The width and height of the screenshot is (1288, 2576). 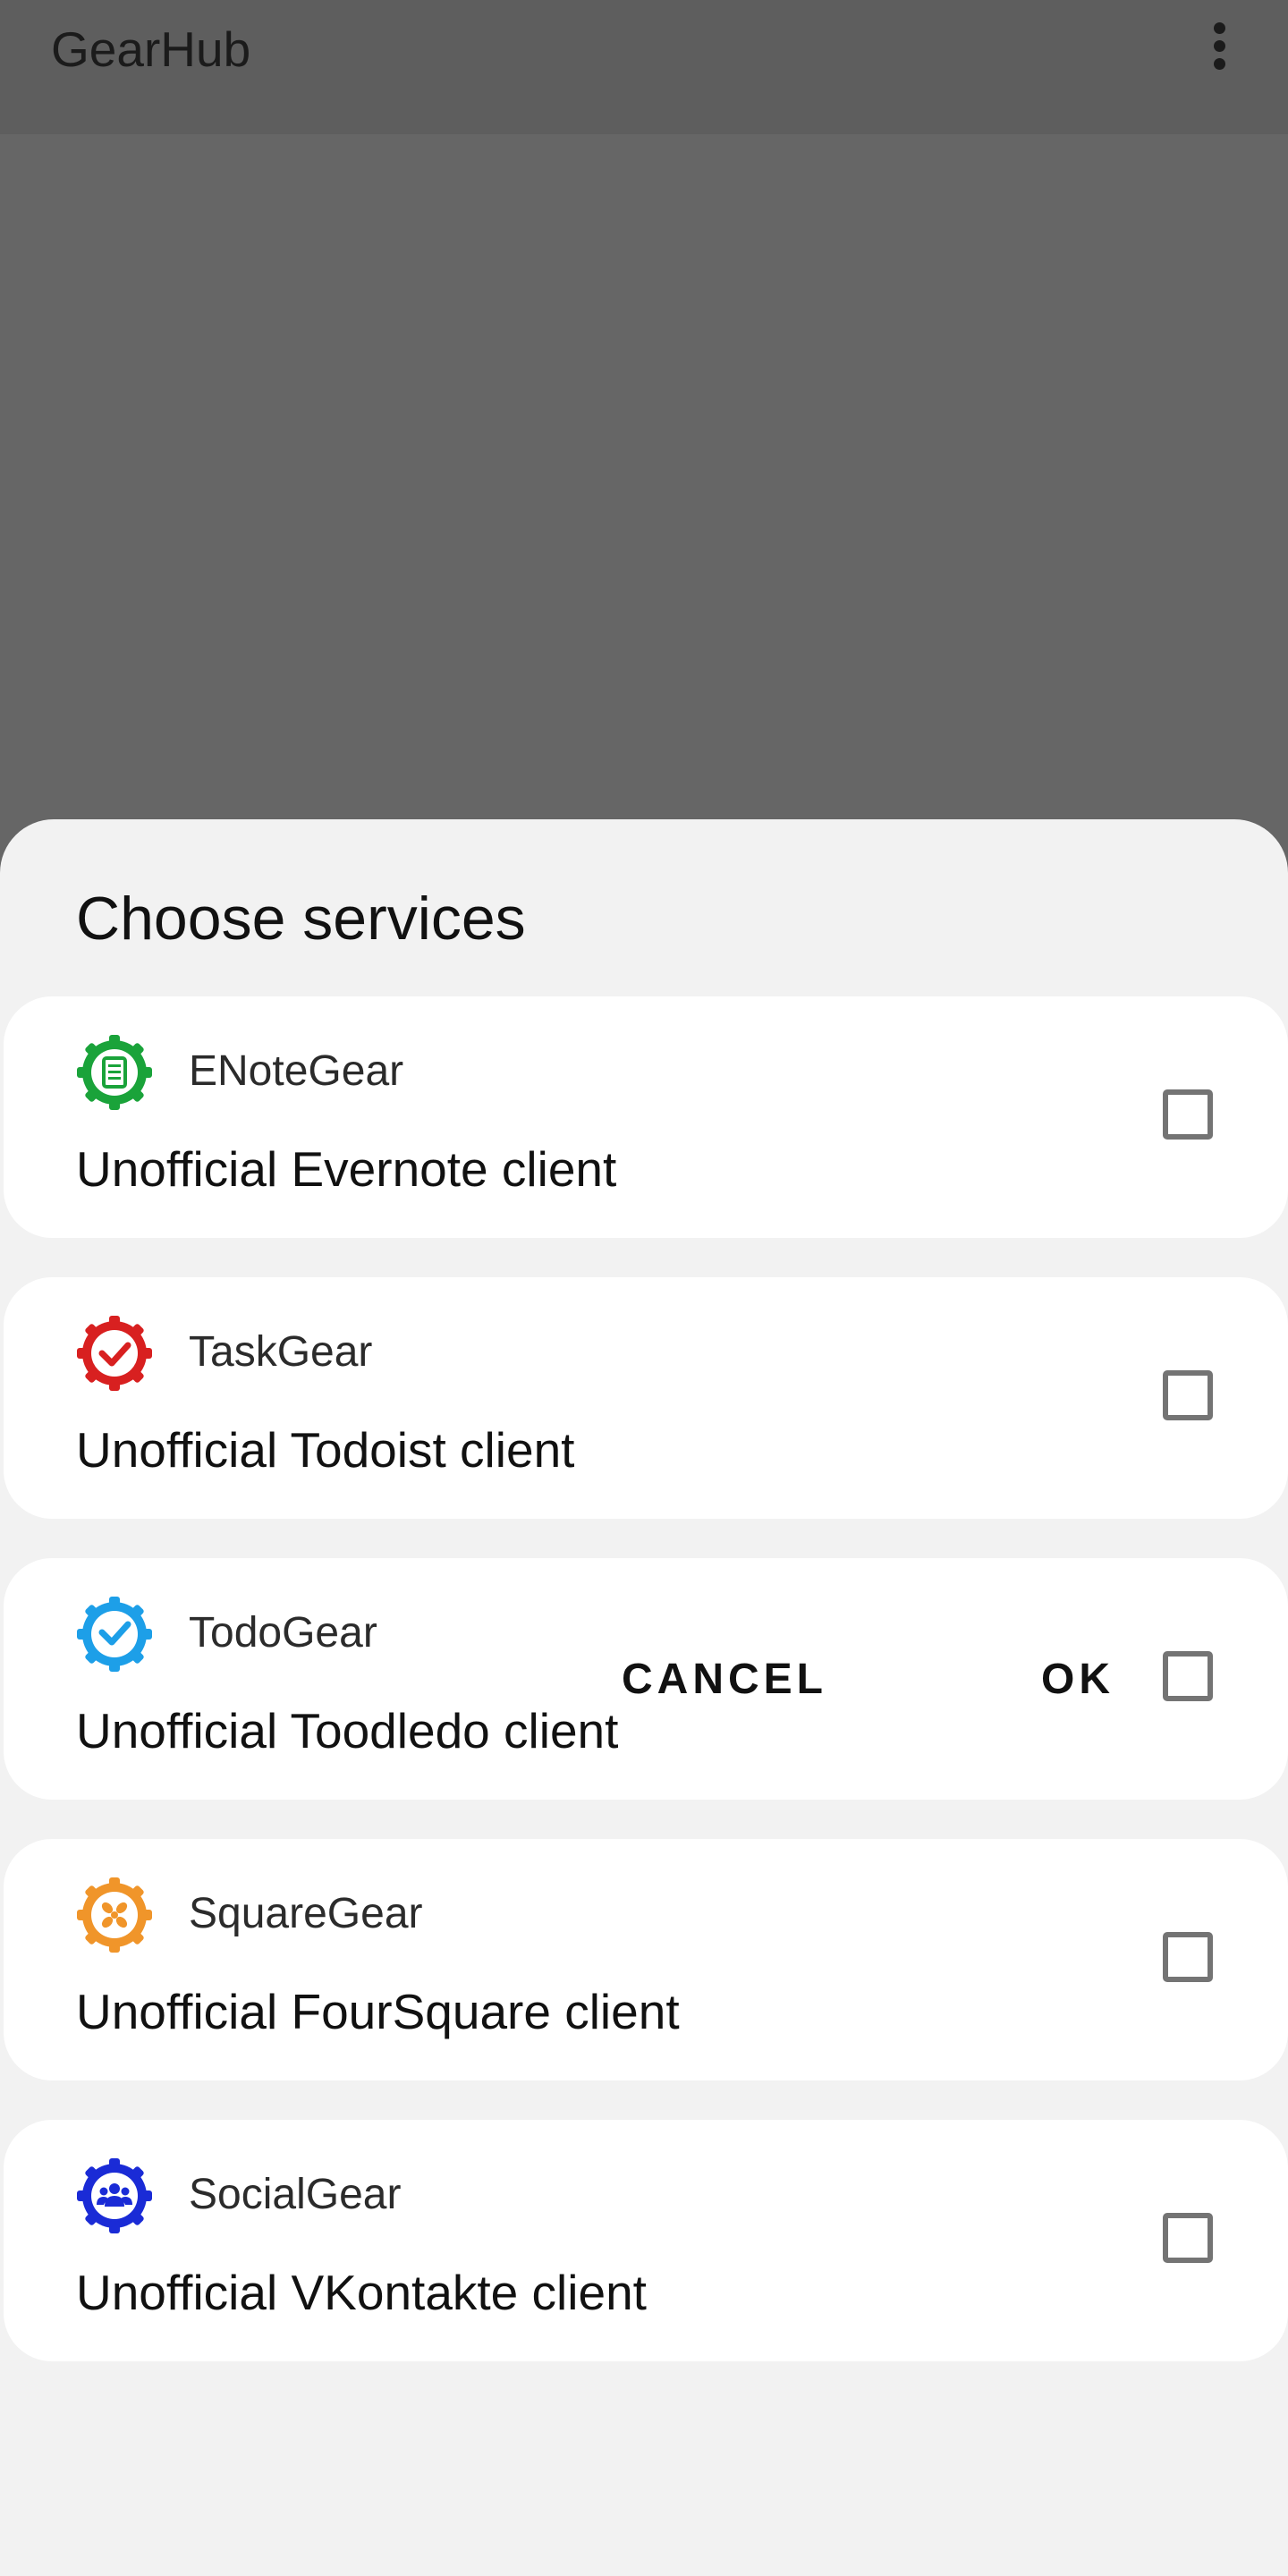 What do you see at coordinates (114, 1353) in the screenshot?
I see `taskgear-icon` at bounding box center [114, 1353].